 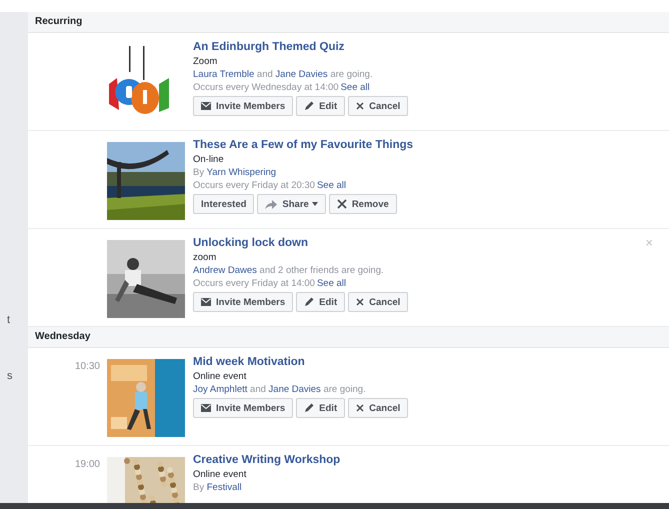 I want to click on attendees-text: Laura Tremble and Jane Davies are going., so click(x=283, y=74).